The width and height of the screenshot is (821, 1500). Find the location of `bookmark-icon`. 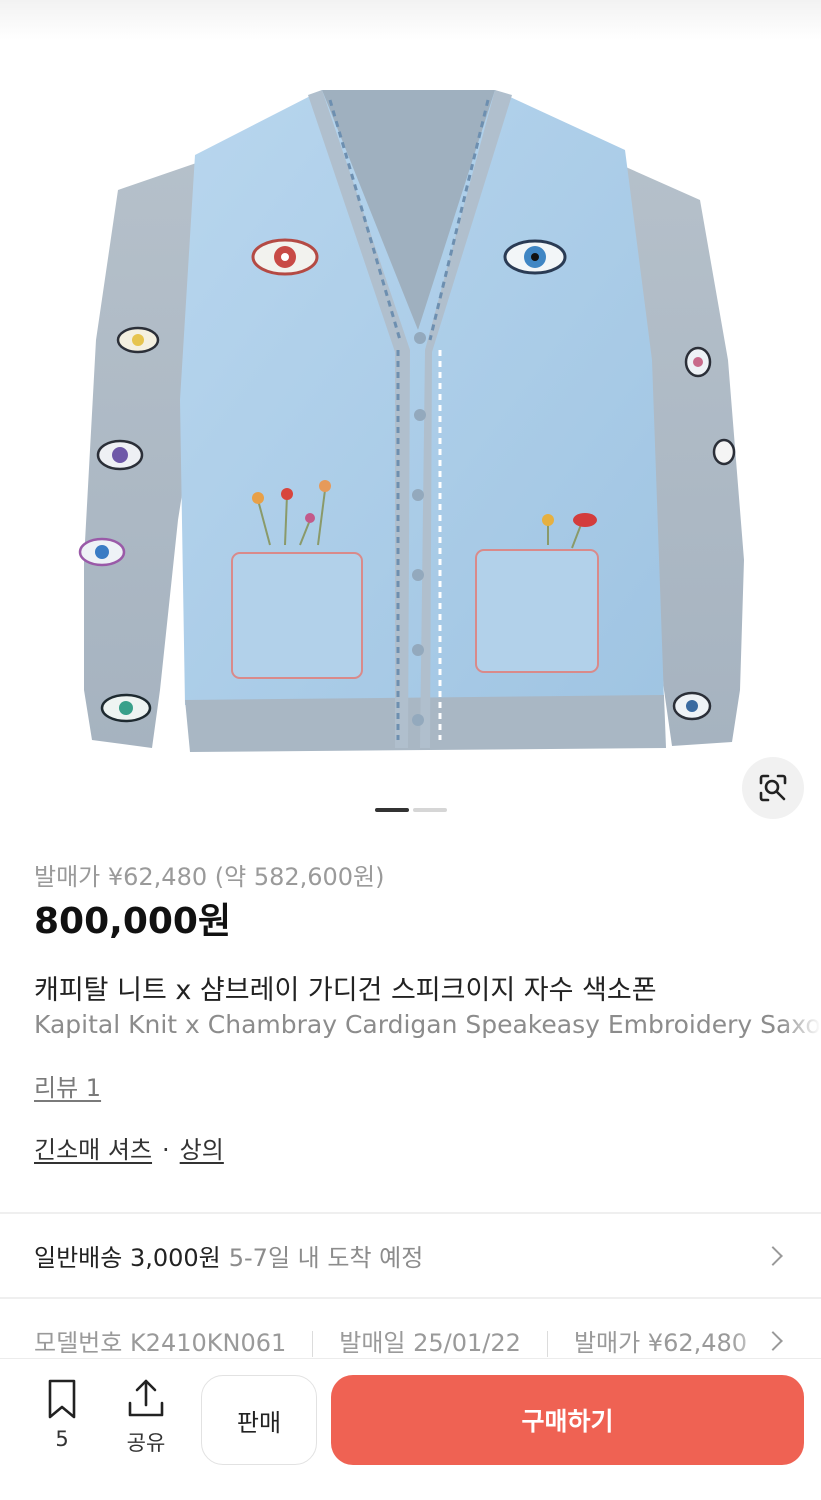

bookmark-icon is located at coordinates (62, 1399).